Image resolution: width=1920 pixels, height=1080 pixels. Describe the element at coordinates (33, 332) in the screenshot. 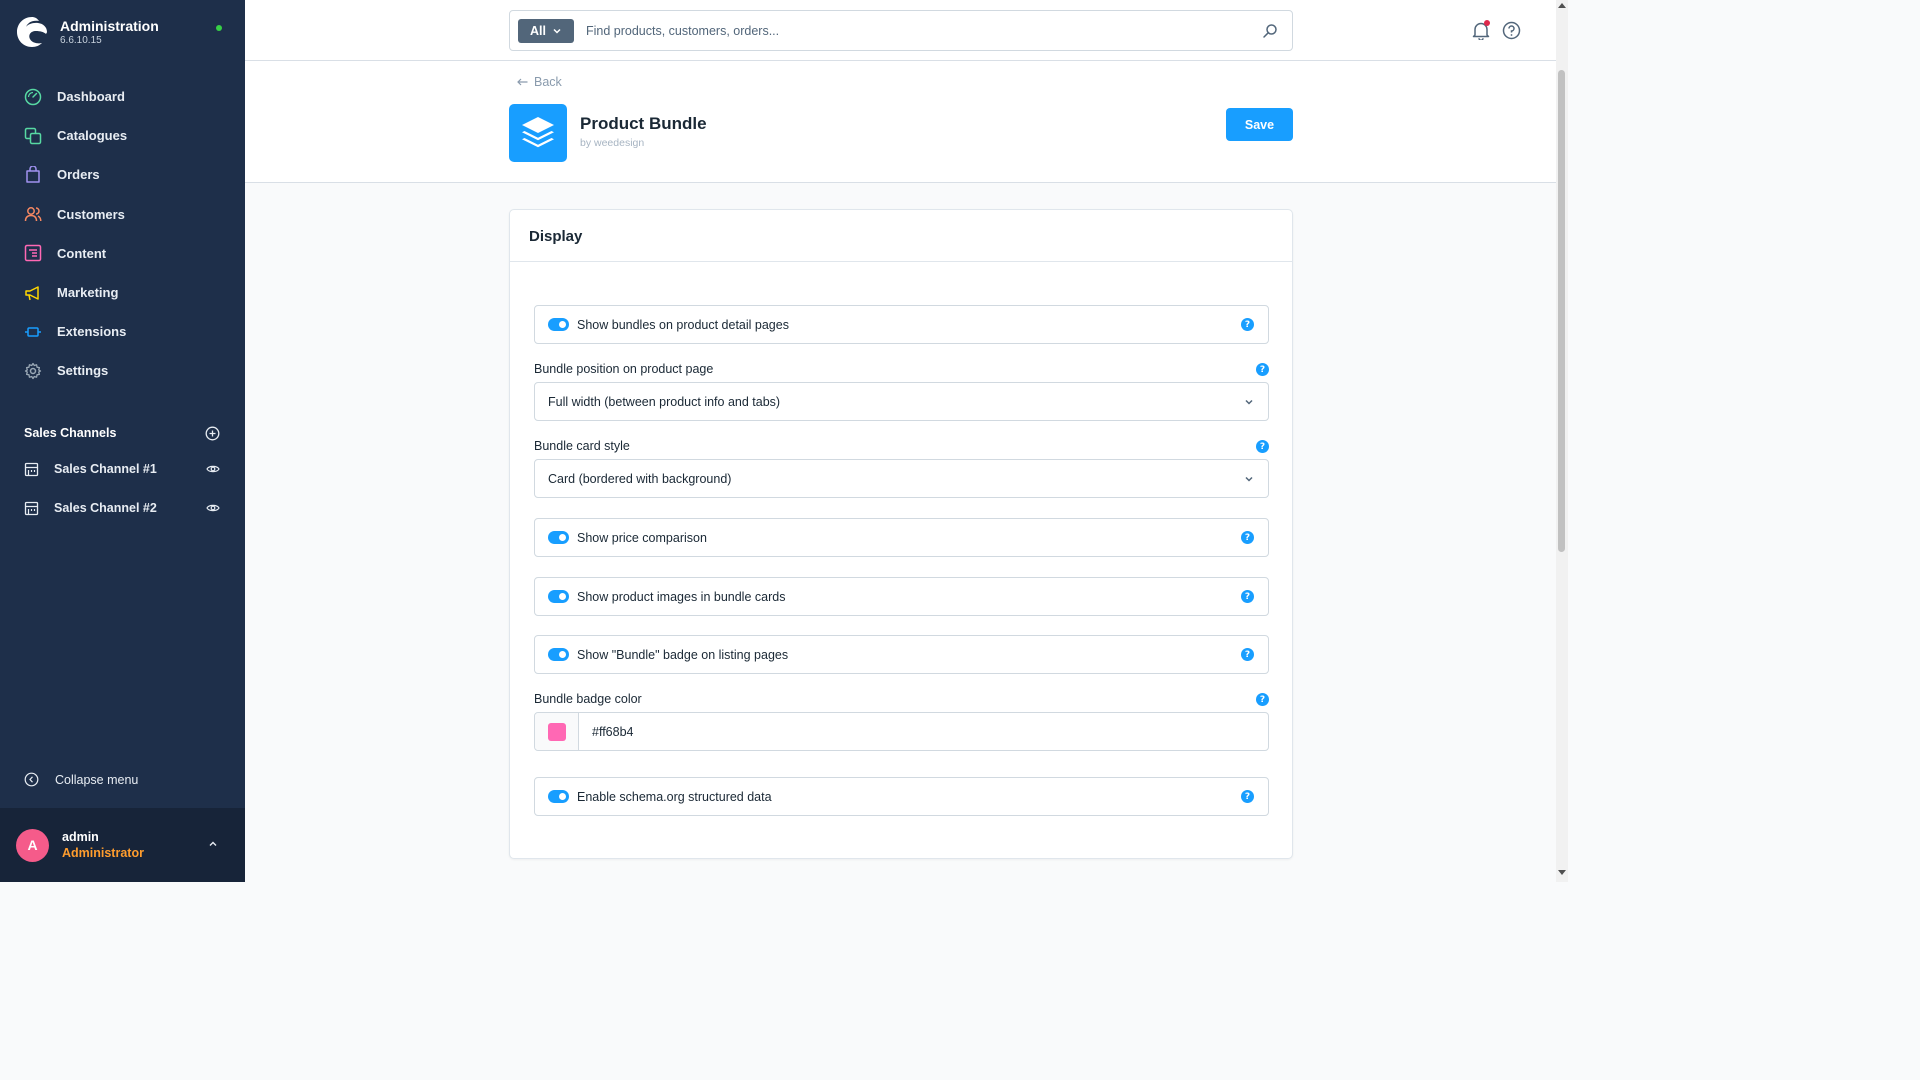

I see `extensions-icon` at that location.